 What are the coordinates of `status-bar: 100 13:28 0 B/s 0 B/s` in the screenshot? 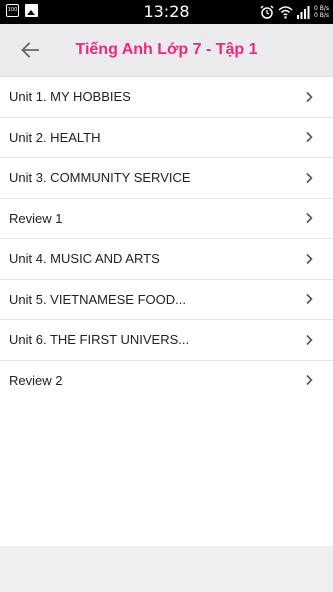 It's located at (166, 12).